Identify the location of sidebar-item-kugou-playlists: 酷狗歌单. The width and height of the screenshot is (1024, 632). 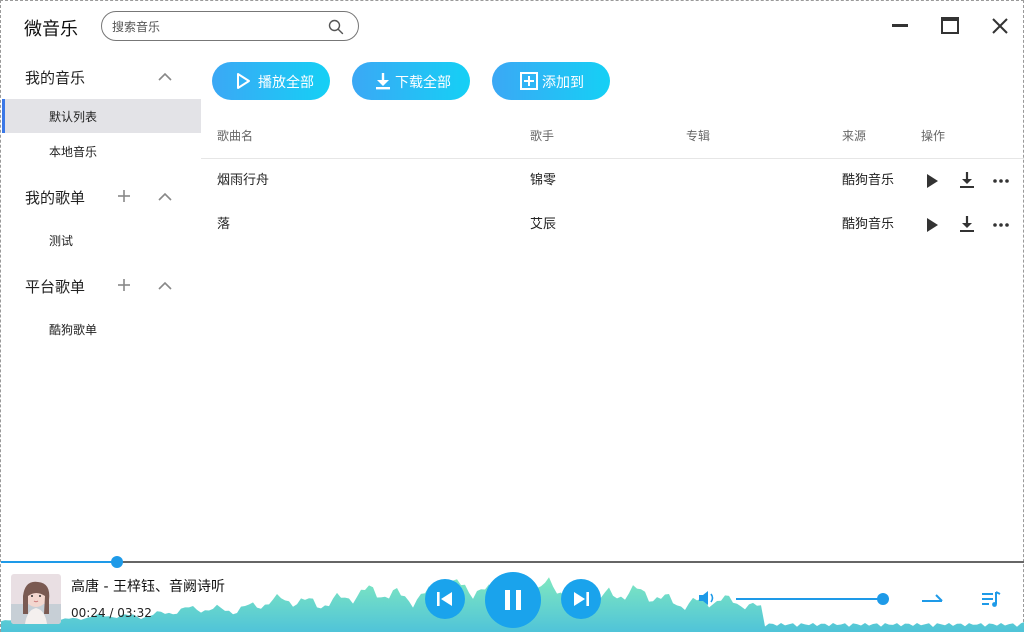
(101, 329).